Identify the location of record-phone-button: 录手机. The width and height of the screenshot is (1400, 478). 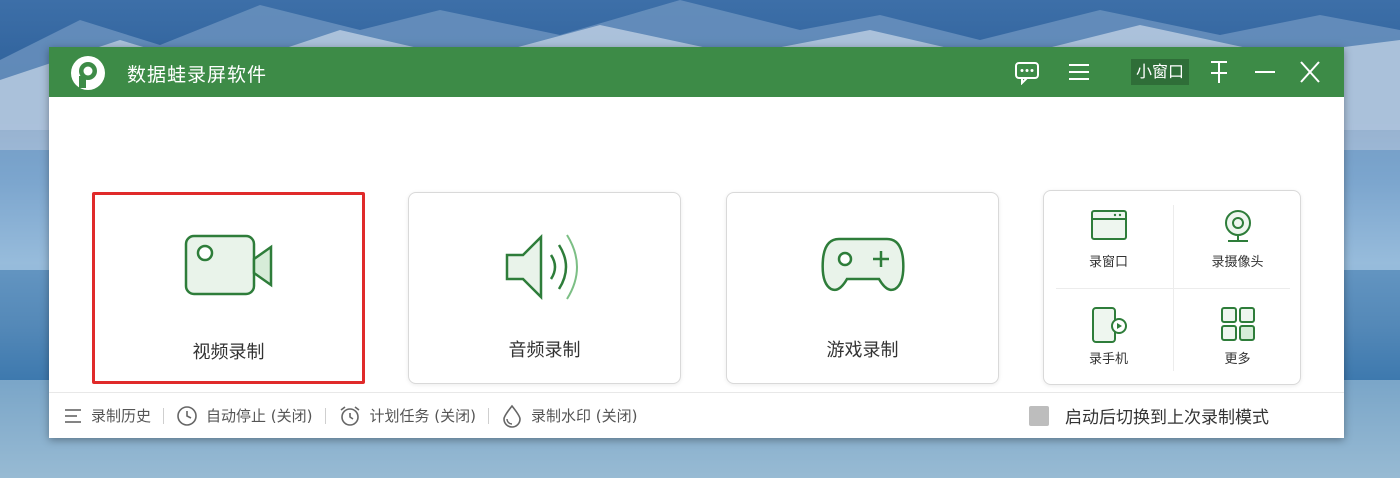
(1108, 336).